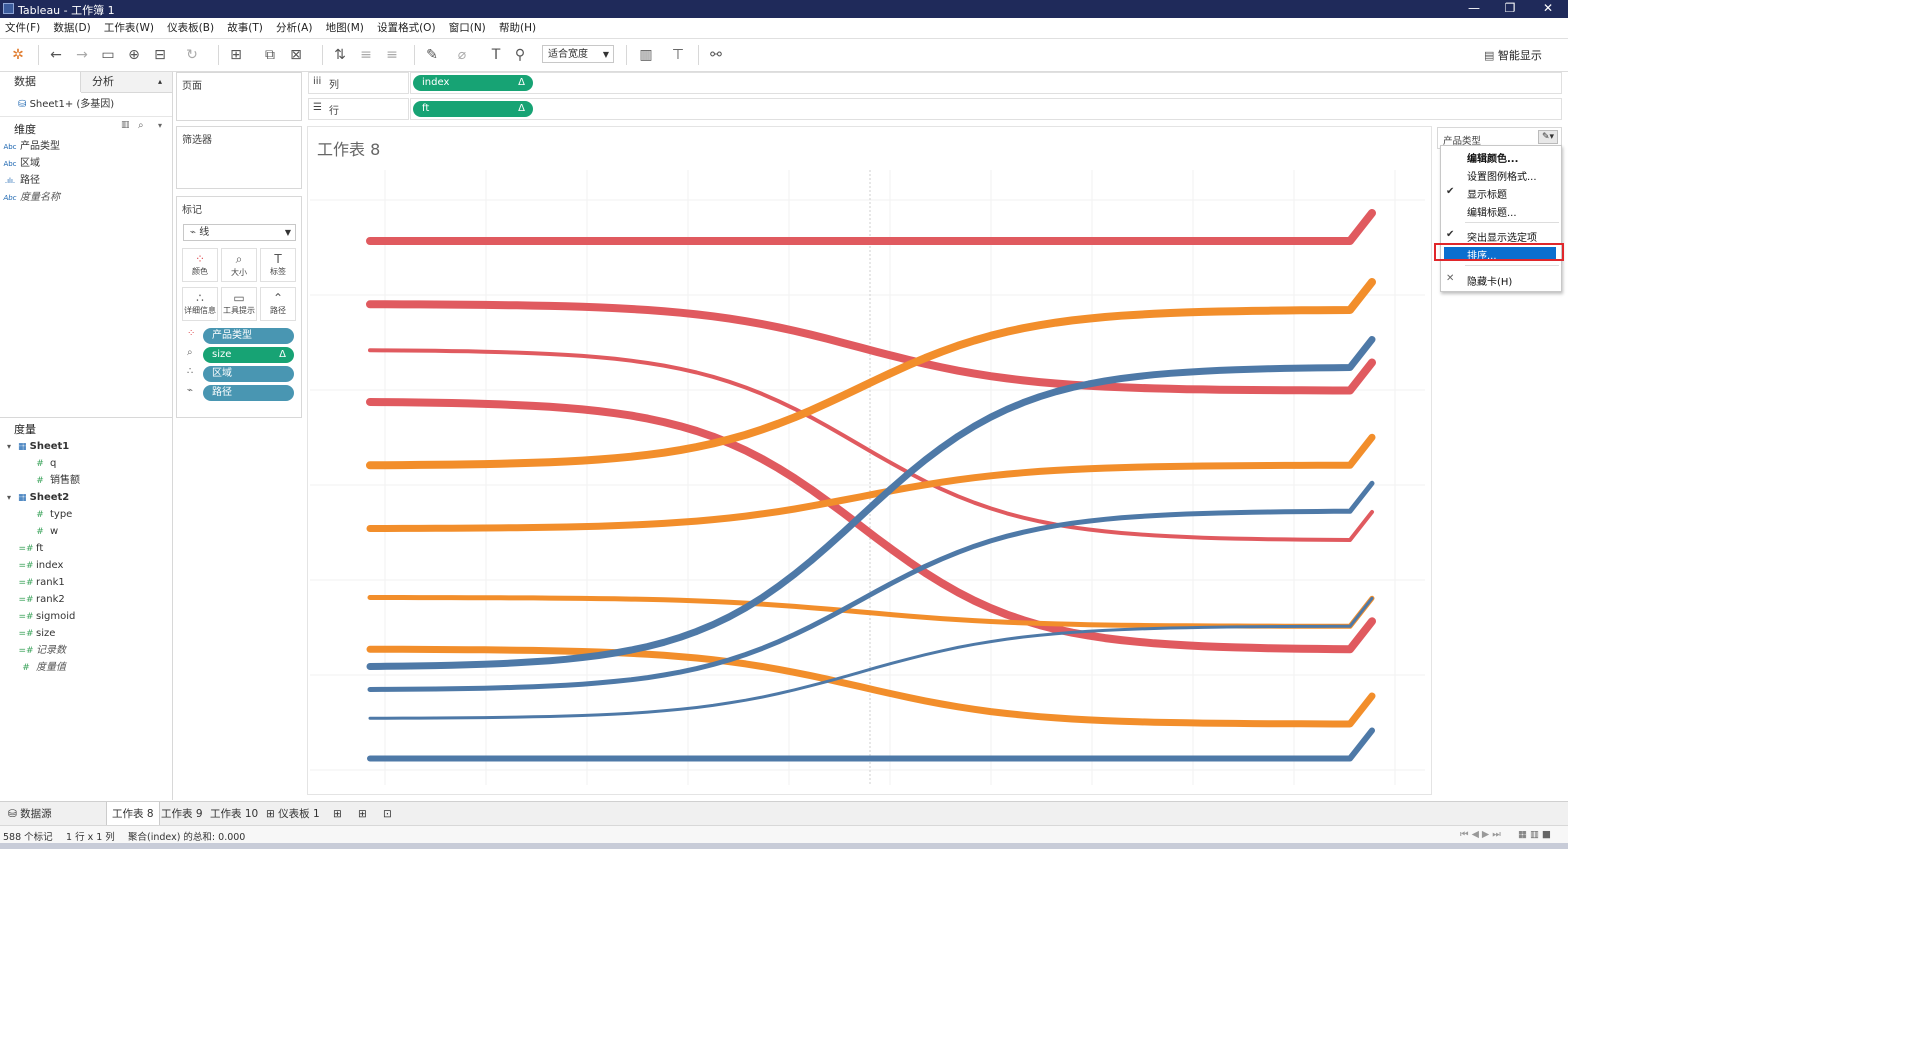 The width and height of the screenshot is (1920, 1040). Describe the element at coordinates (1548, 137) in the screenshot. I see `legend-menu-button: ✎▾` at that location.